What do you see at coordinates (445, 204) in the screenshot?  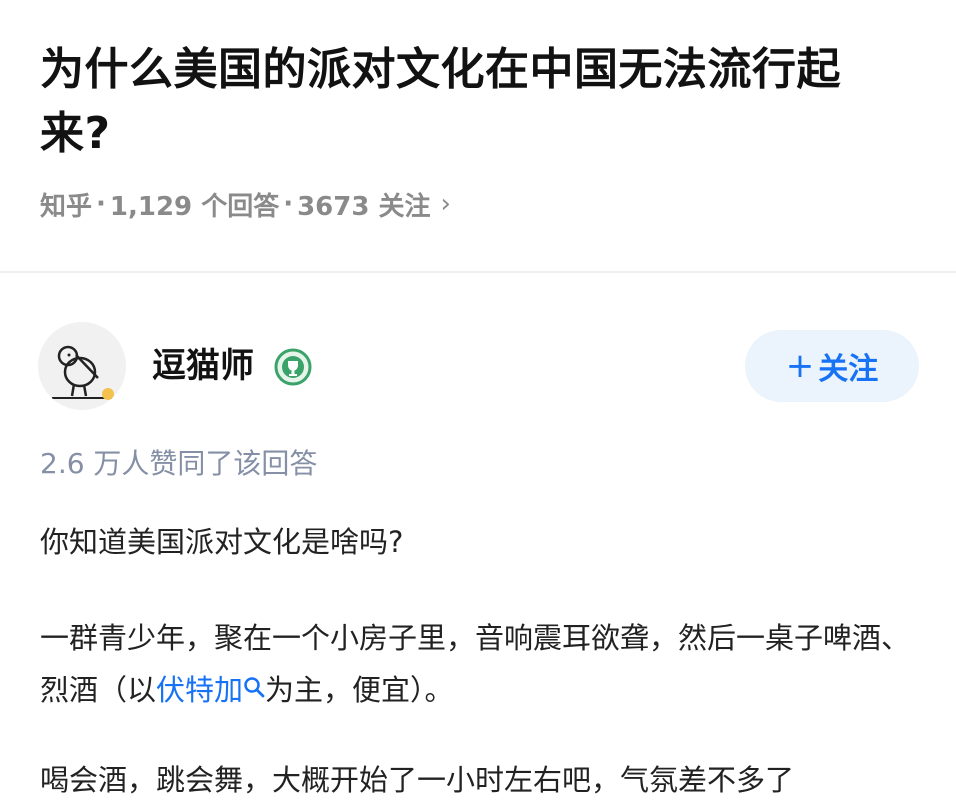 I see `chevron-right-icon: ›` at bounding box center [445, 204].